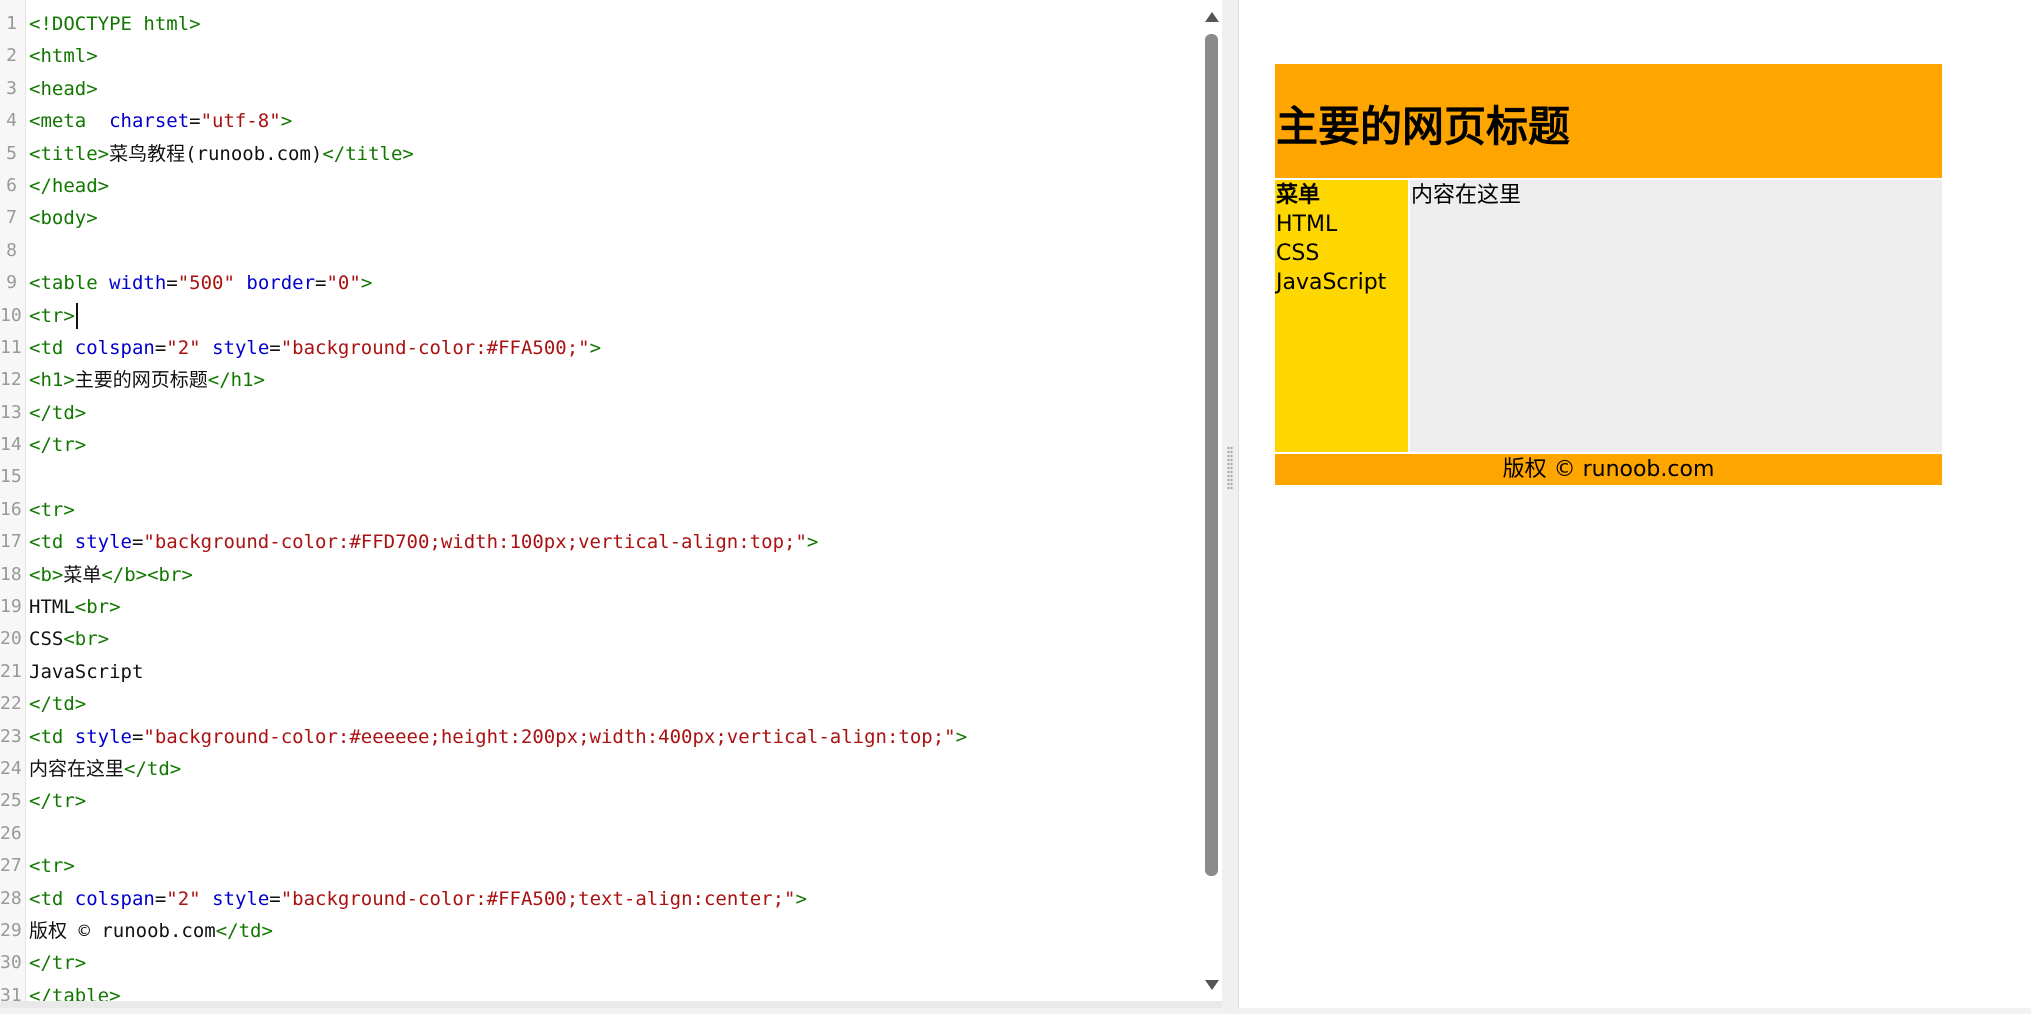 This screenshot has width=2031, height=1014. What do you see at coordinates (600, 672) in the screenshot?
I see `code-line: 21 JavaScript` at bounding box center [600, 672].